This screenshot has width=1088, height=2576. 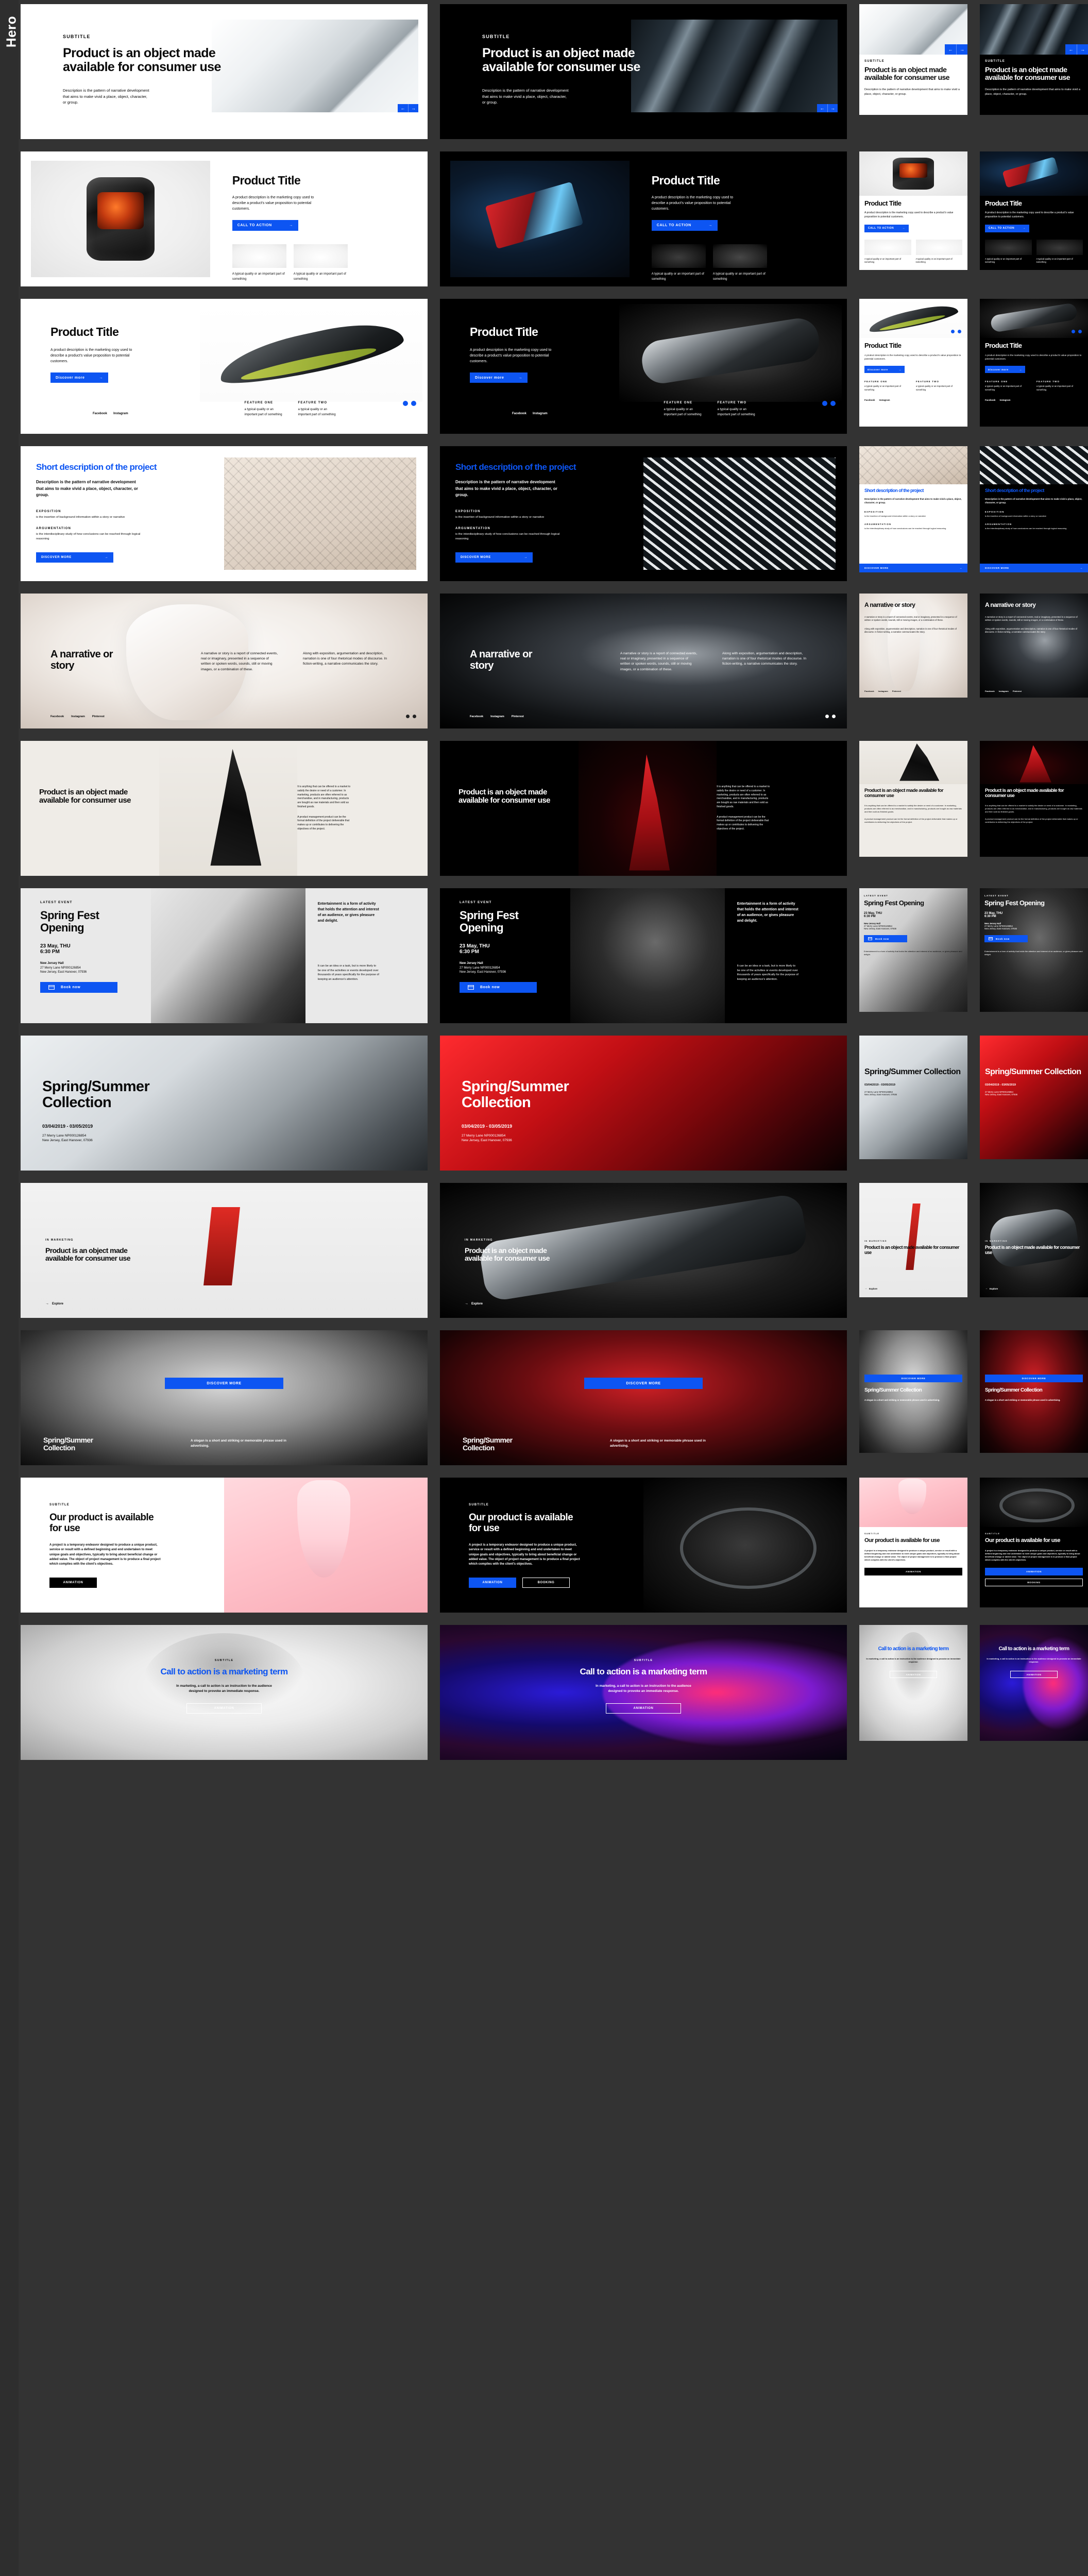 I want to click on hero-carousel-nav: ← →, so click(x=408, y=108).